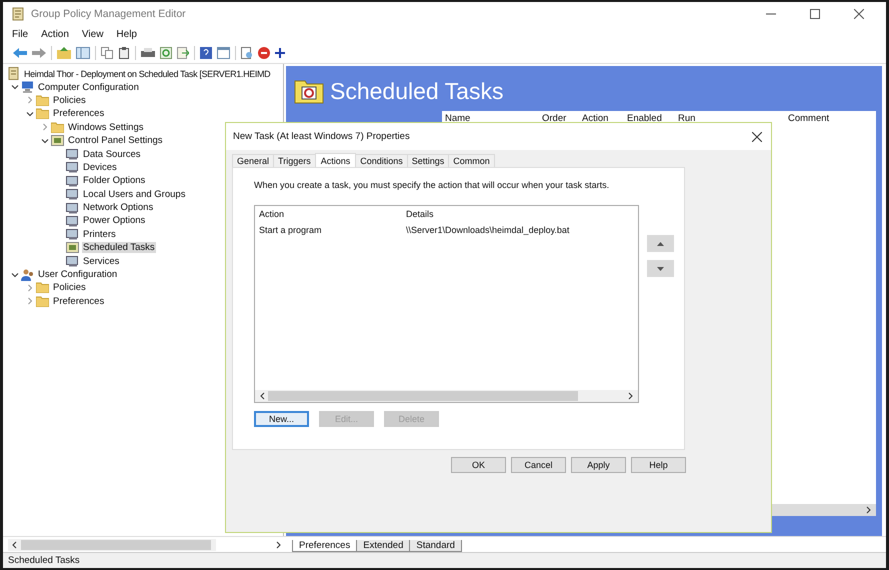 Image resolution: width=889 pixels, height=570 pixels. I want to click on tree-item: Computer Configuration, so click(88, 87).